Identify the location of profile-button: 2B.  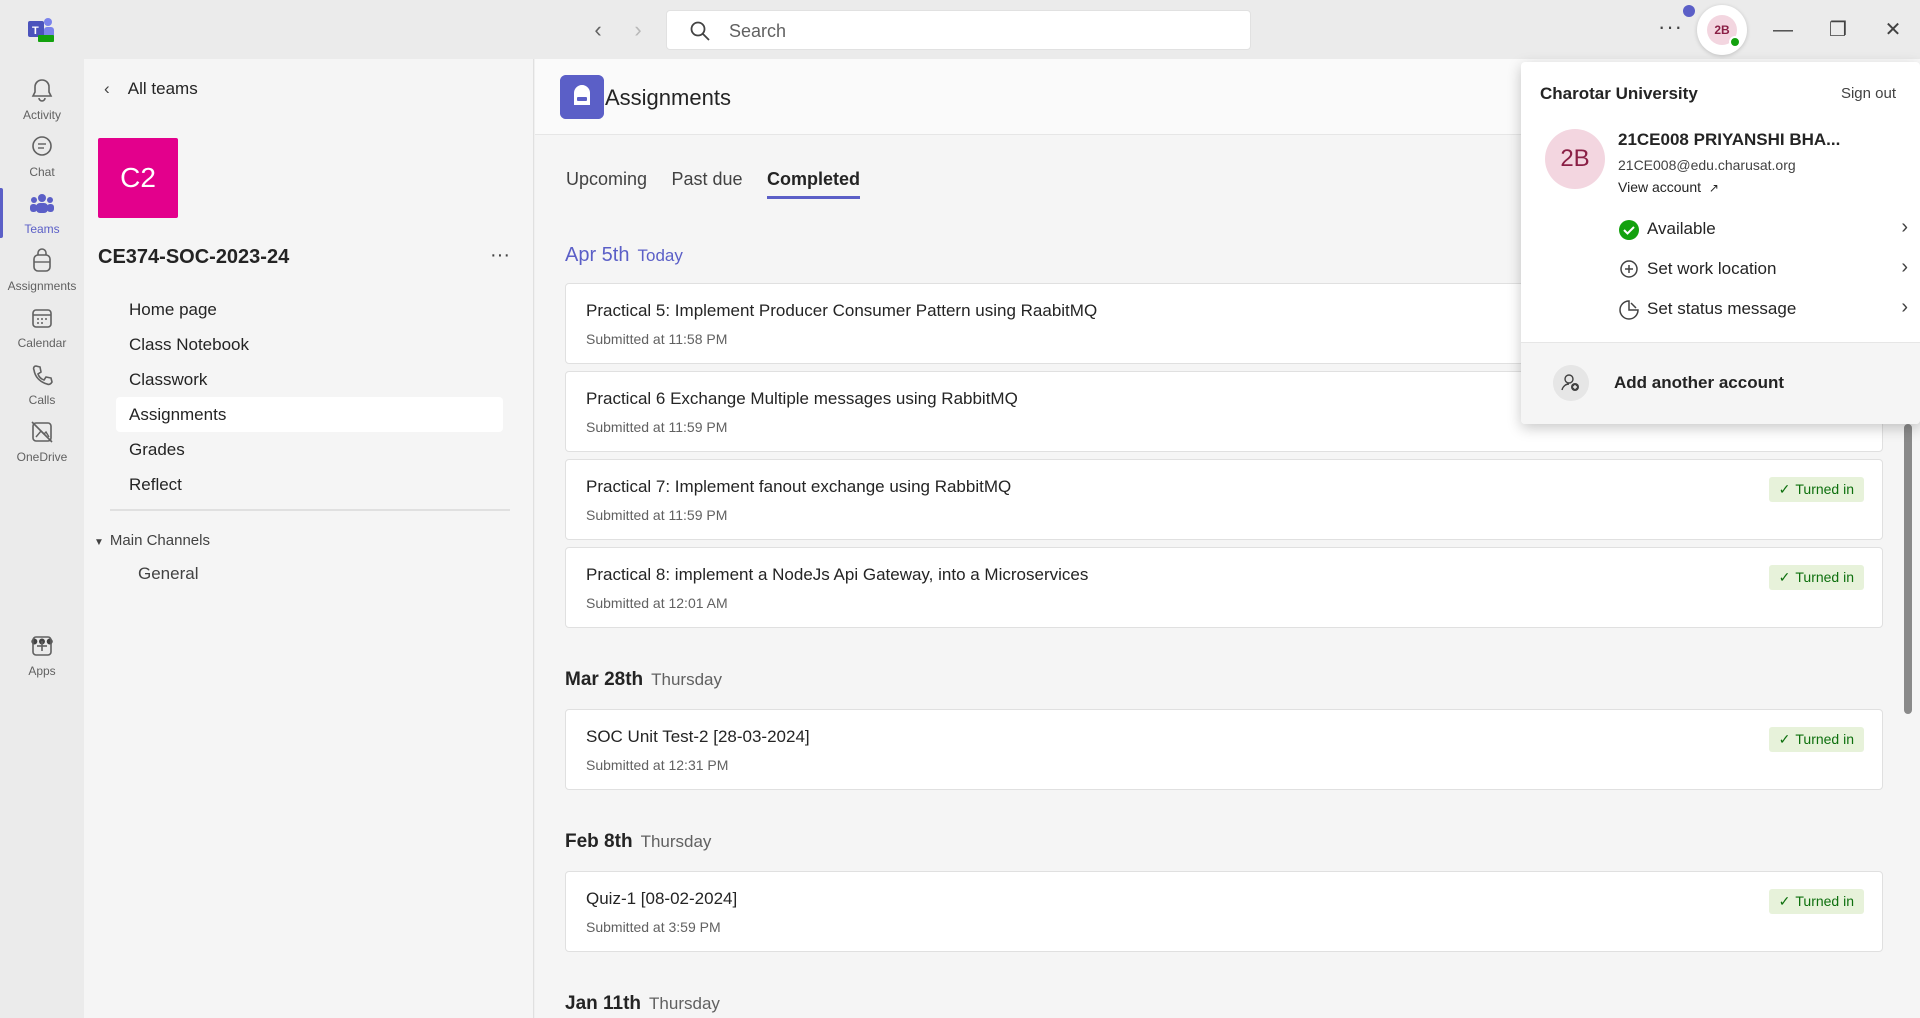
(1722, 30).